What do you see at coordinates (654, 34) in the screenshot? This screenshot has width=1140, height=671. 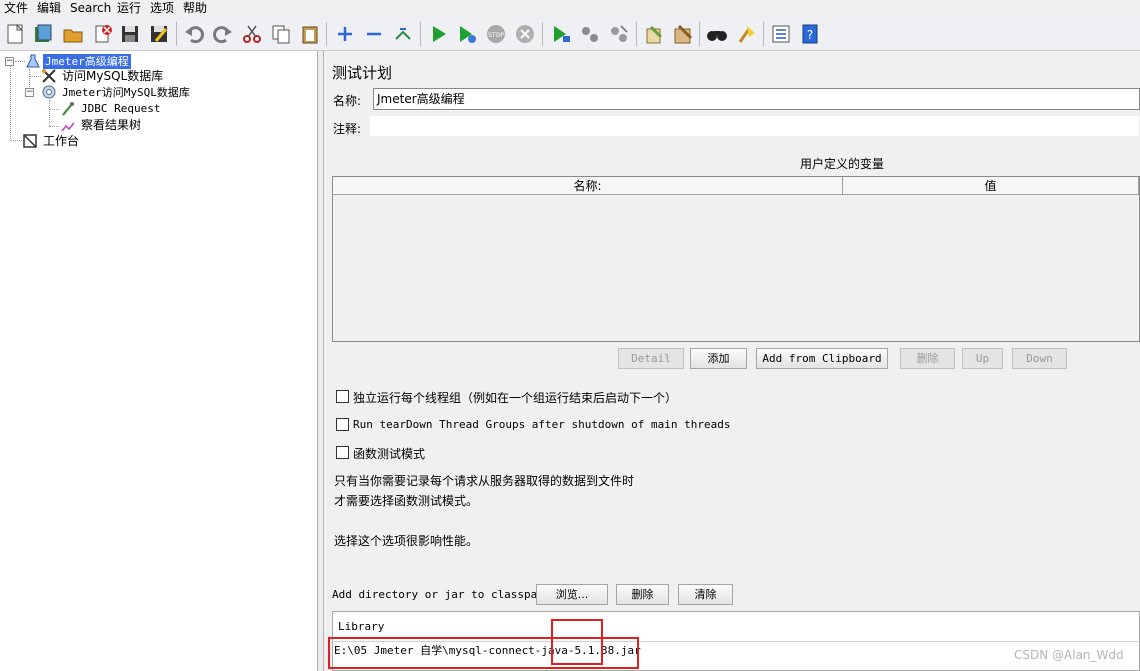 I see `clear-icon` at bounding box center [654, 34].